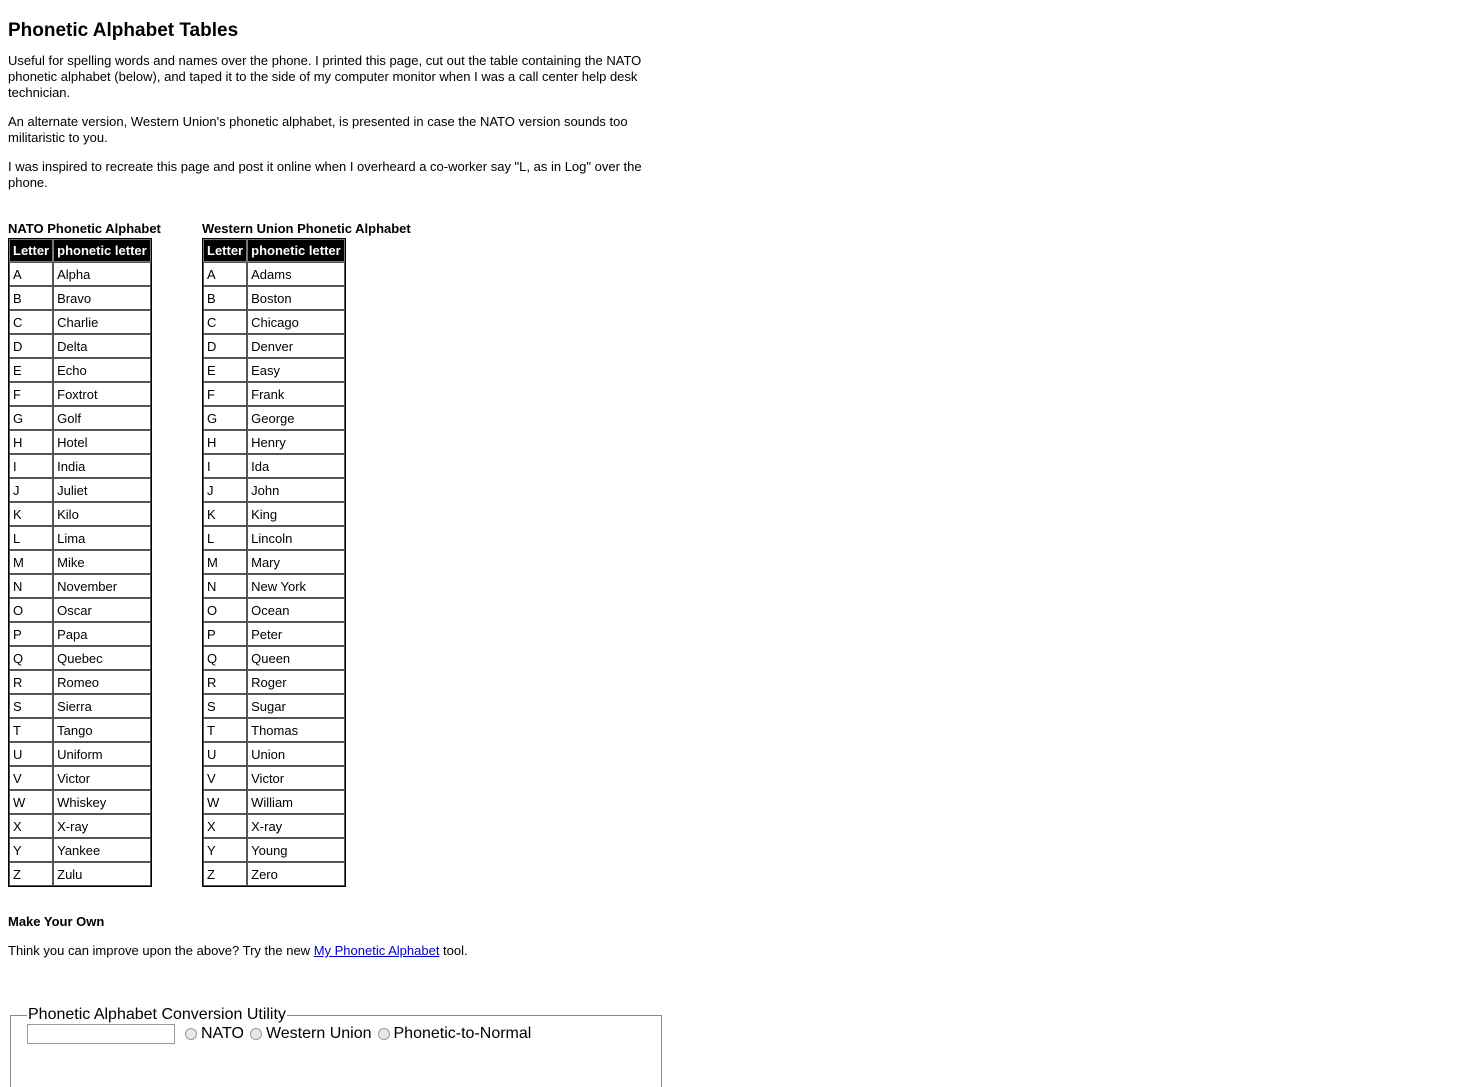 Image resolution: width=1480 pixels, height=1087 pixels. What do you see at coordinates (31, 850) in the screenshot?
I see `letter-cell: Y` at bounding box center [31, 850].